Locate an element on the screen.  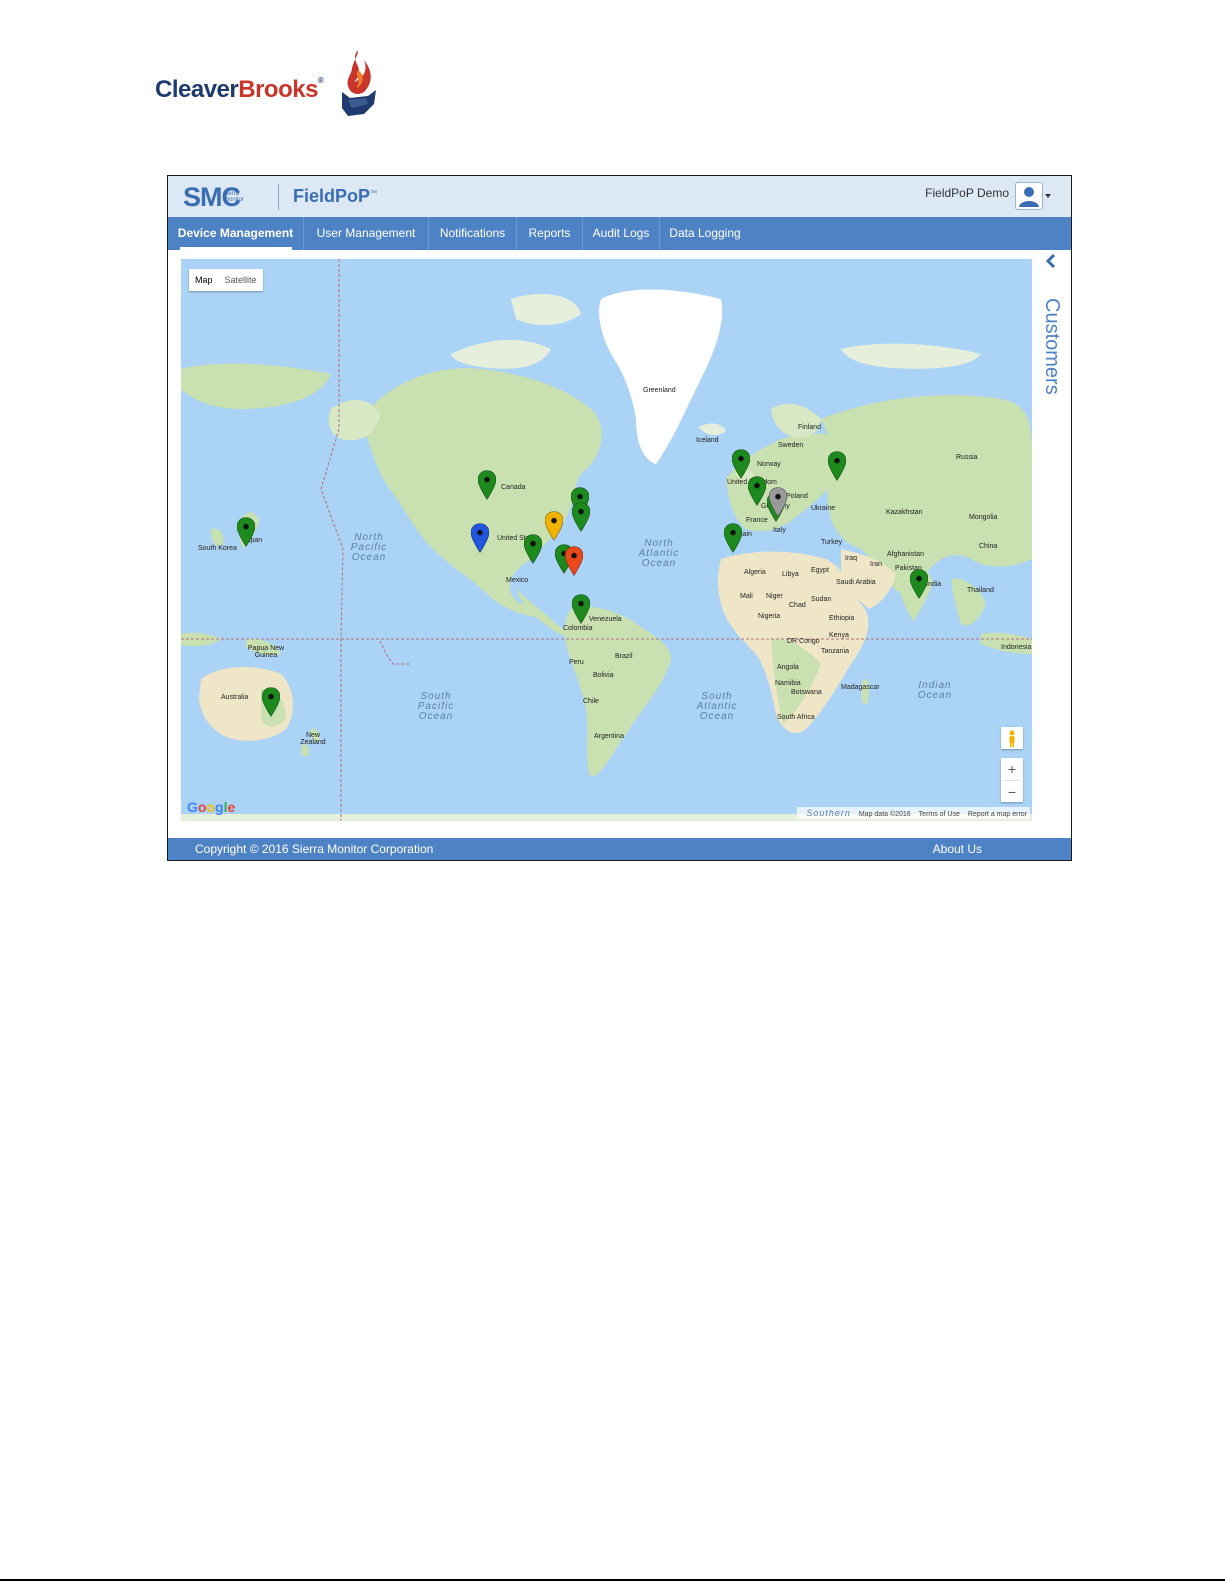
map-label: Poland is located at coordinates (797, 496).